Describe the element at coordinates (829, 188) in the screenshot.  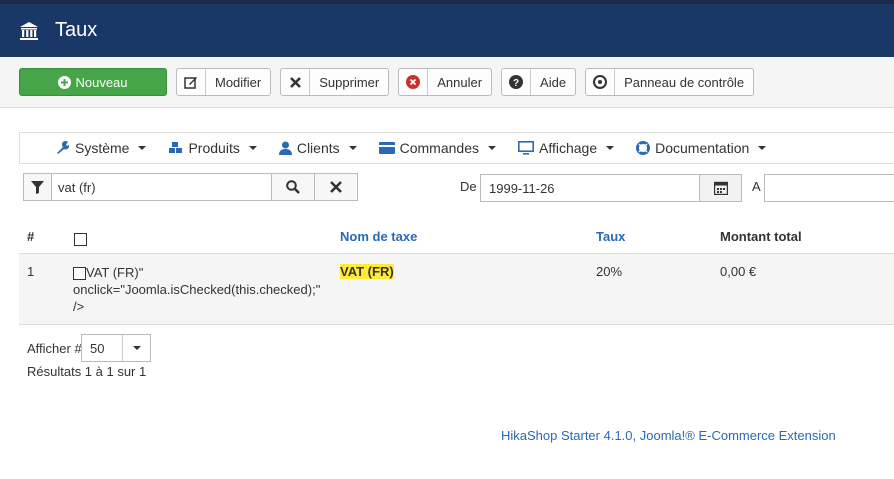
I see `to-date-input` at that location.